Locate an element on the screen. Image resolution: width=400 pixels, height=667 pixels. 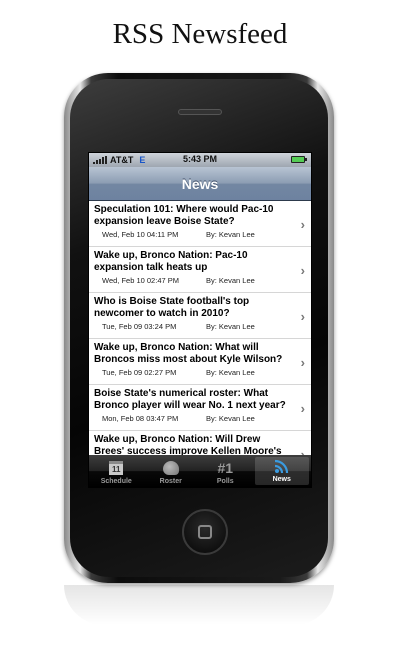
tab-schedule: 11 Schedule is located at coordinates (116, 471).